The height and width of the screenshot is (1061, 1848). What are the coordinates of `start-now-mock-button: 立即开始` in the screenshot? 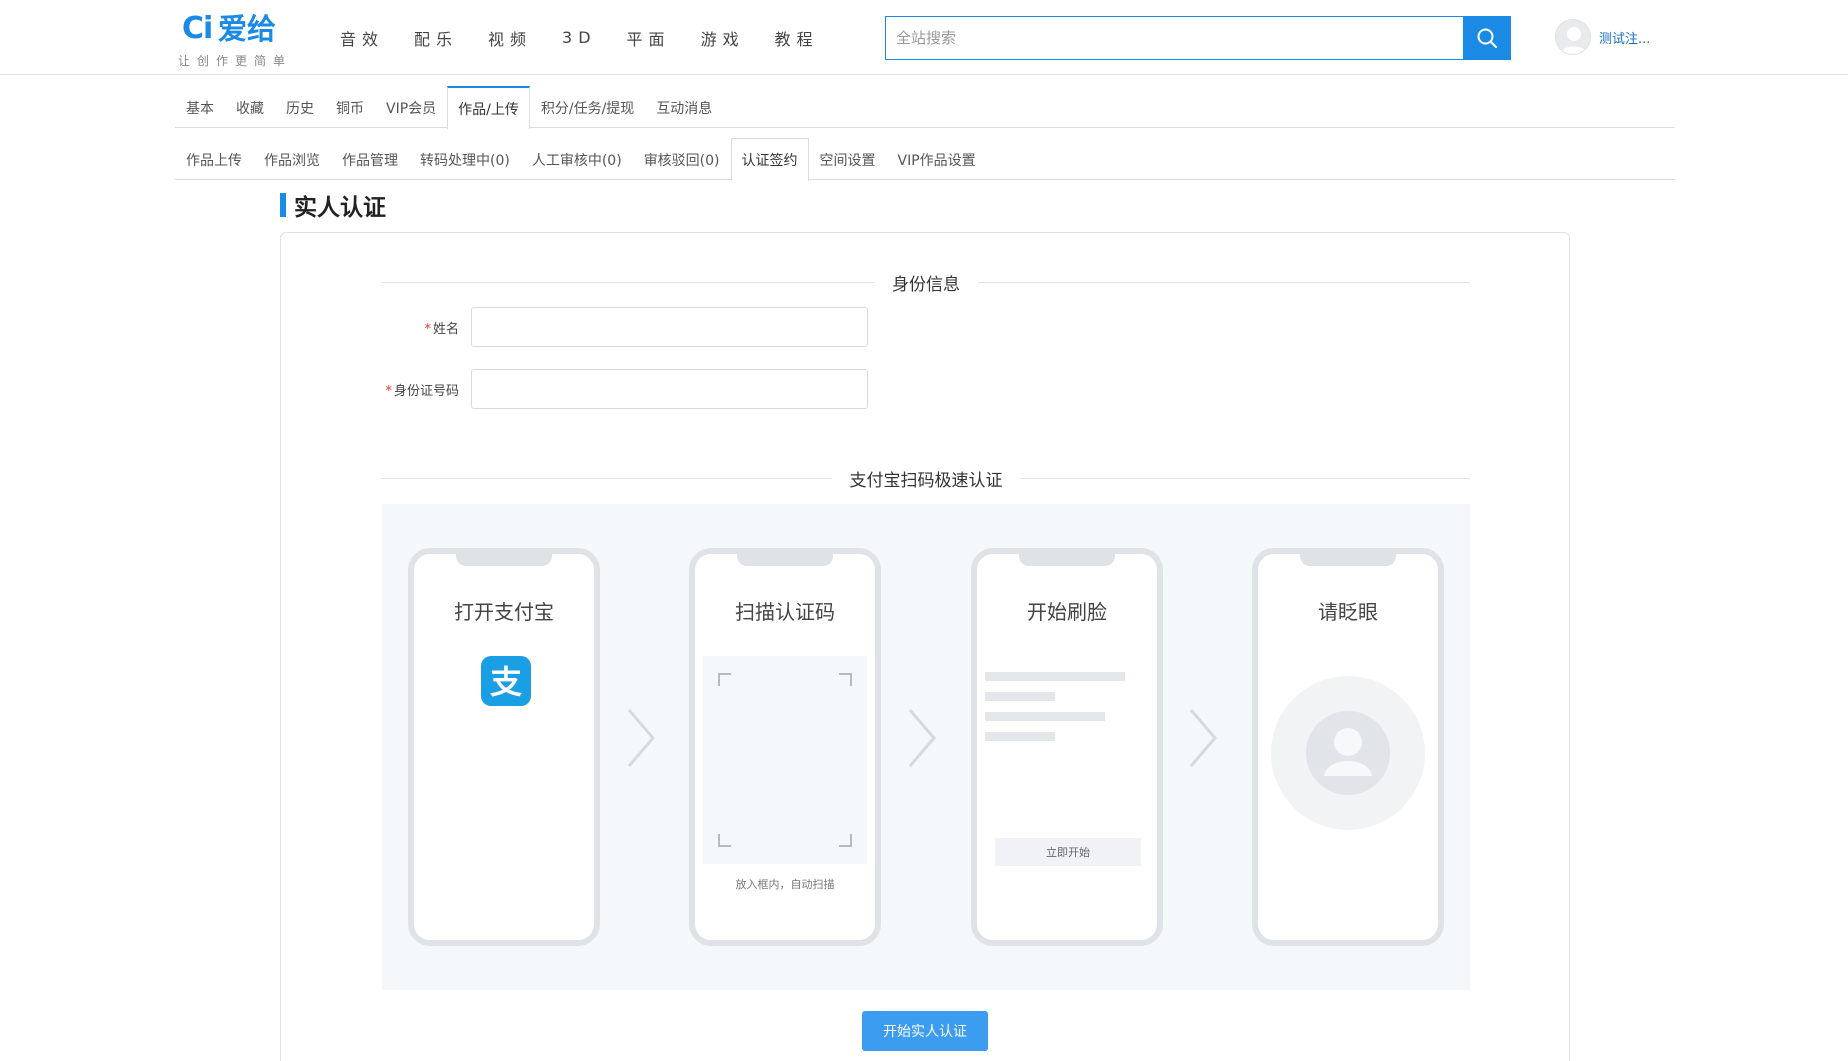 It's located at (1068, 852).